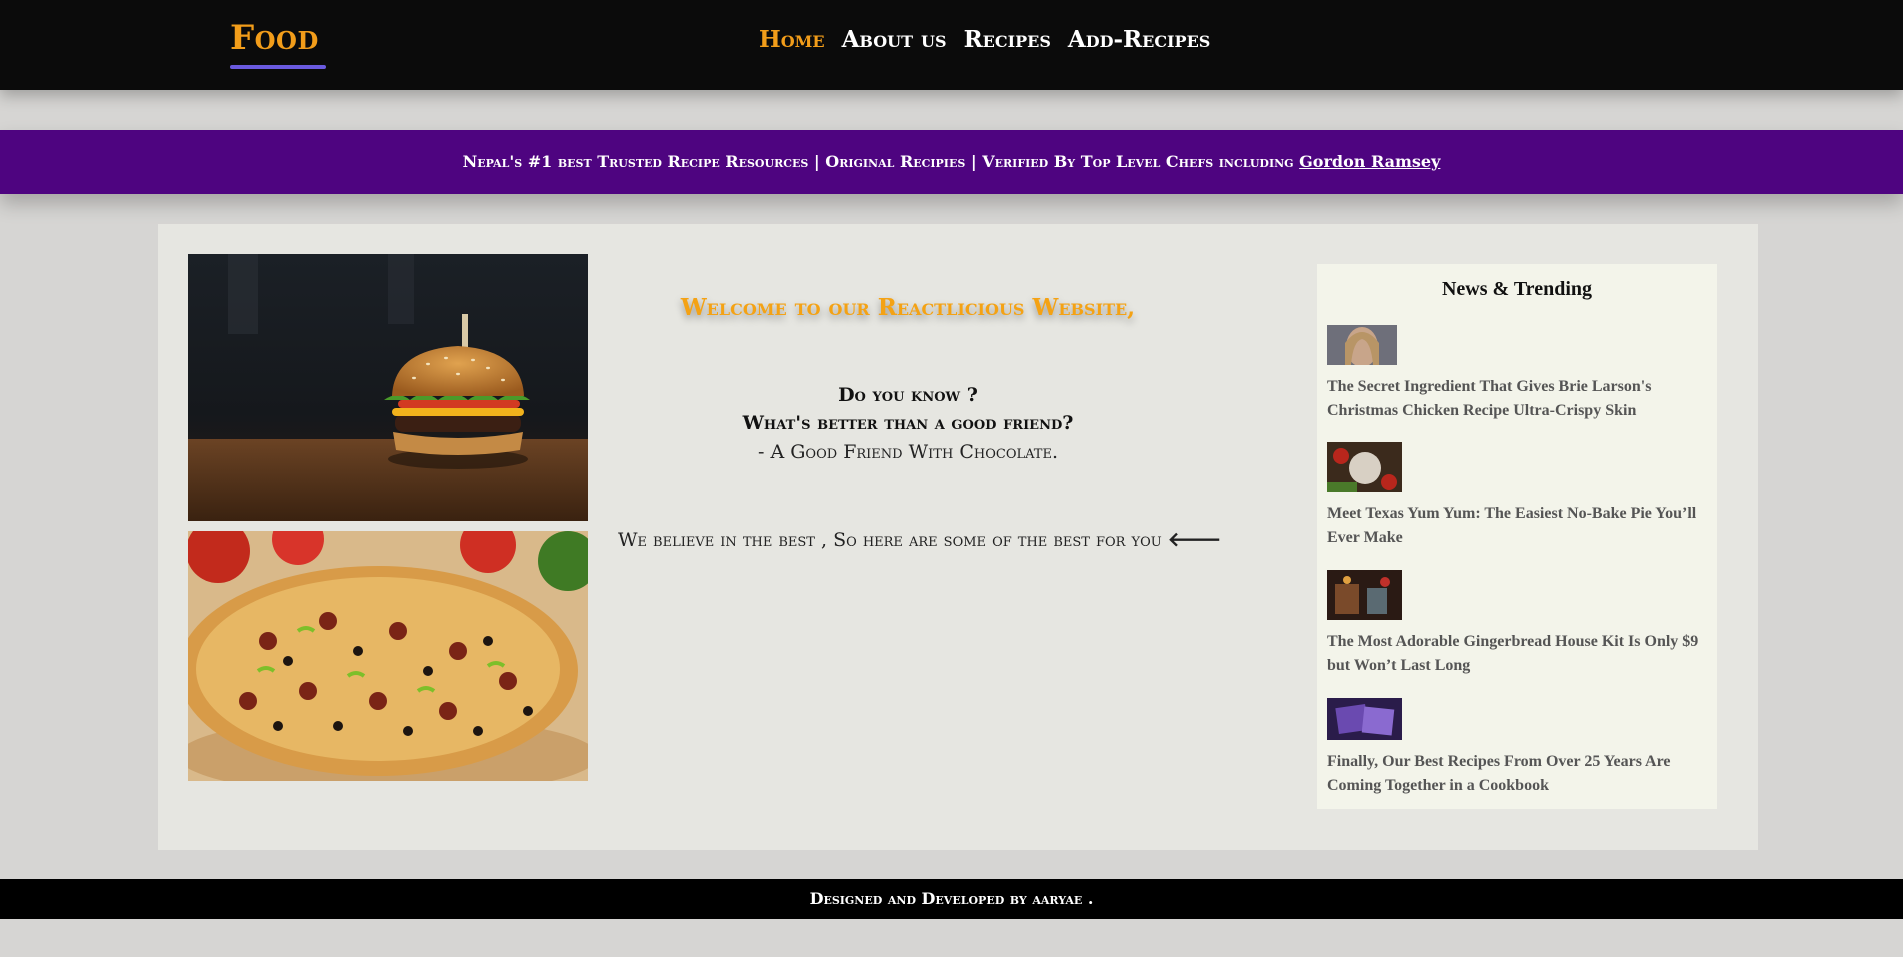  Describe the element at coordinates (388, 387) in the screenshot. I see `burger-photo` at that location.